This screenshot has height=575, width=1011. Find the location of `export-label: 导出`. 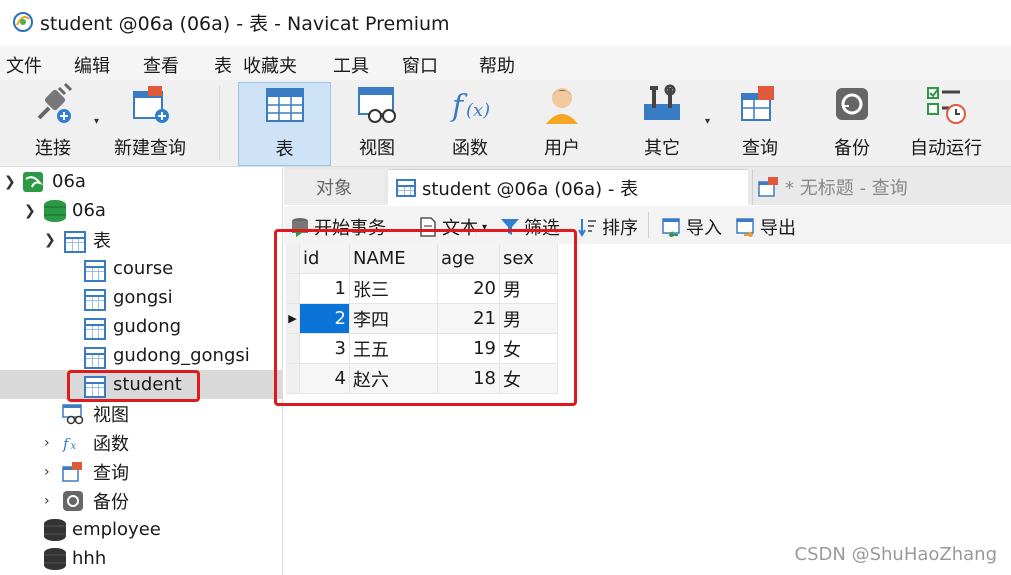

export-label: 导出 is located at coordinates (778, 228).